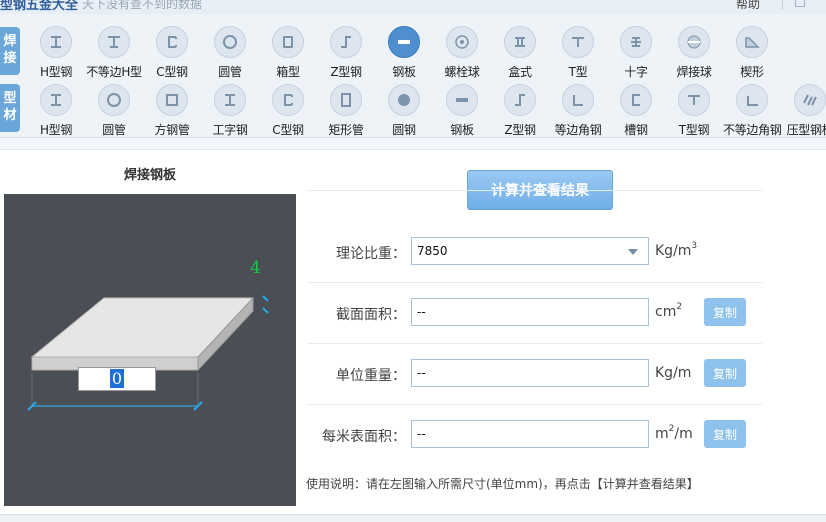  I want to click on tool-label: T型钢, so click(694, 130).